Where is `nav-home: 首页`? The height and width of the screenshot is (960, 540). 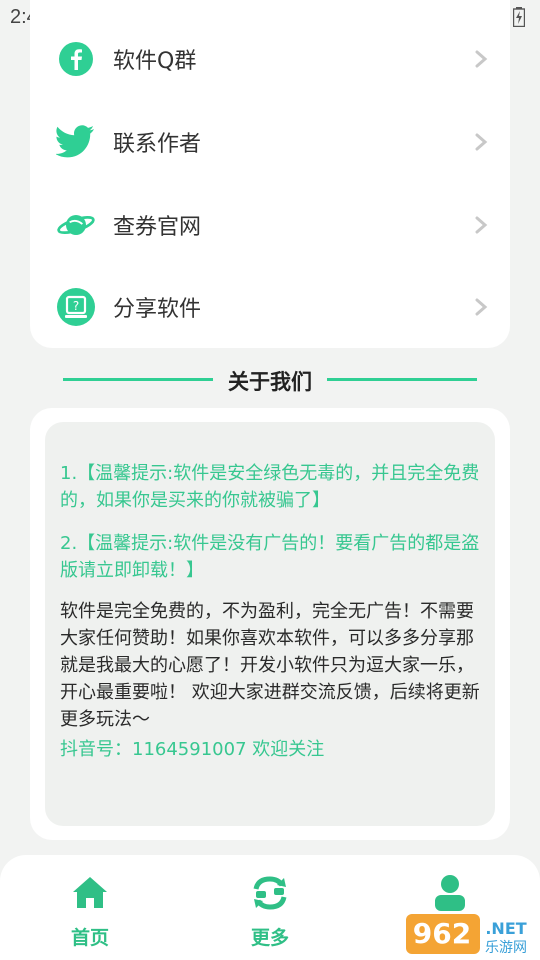 nav-home: 首页 is located at coordinates (90, 913).